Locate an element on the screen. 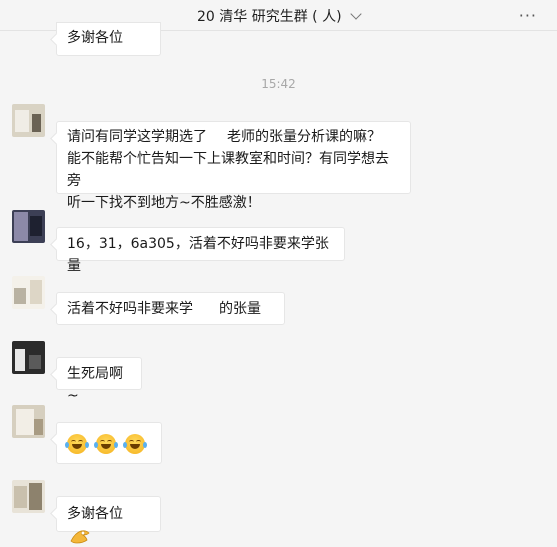  message-bubble: 生死局啊~ is located at coordinates (99, 380).